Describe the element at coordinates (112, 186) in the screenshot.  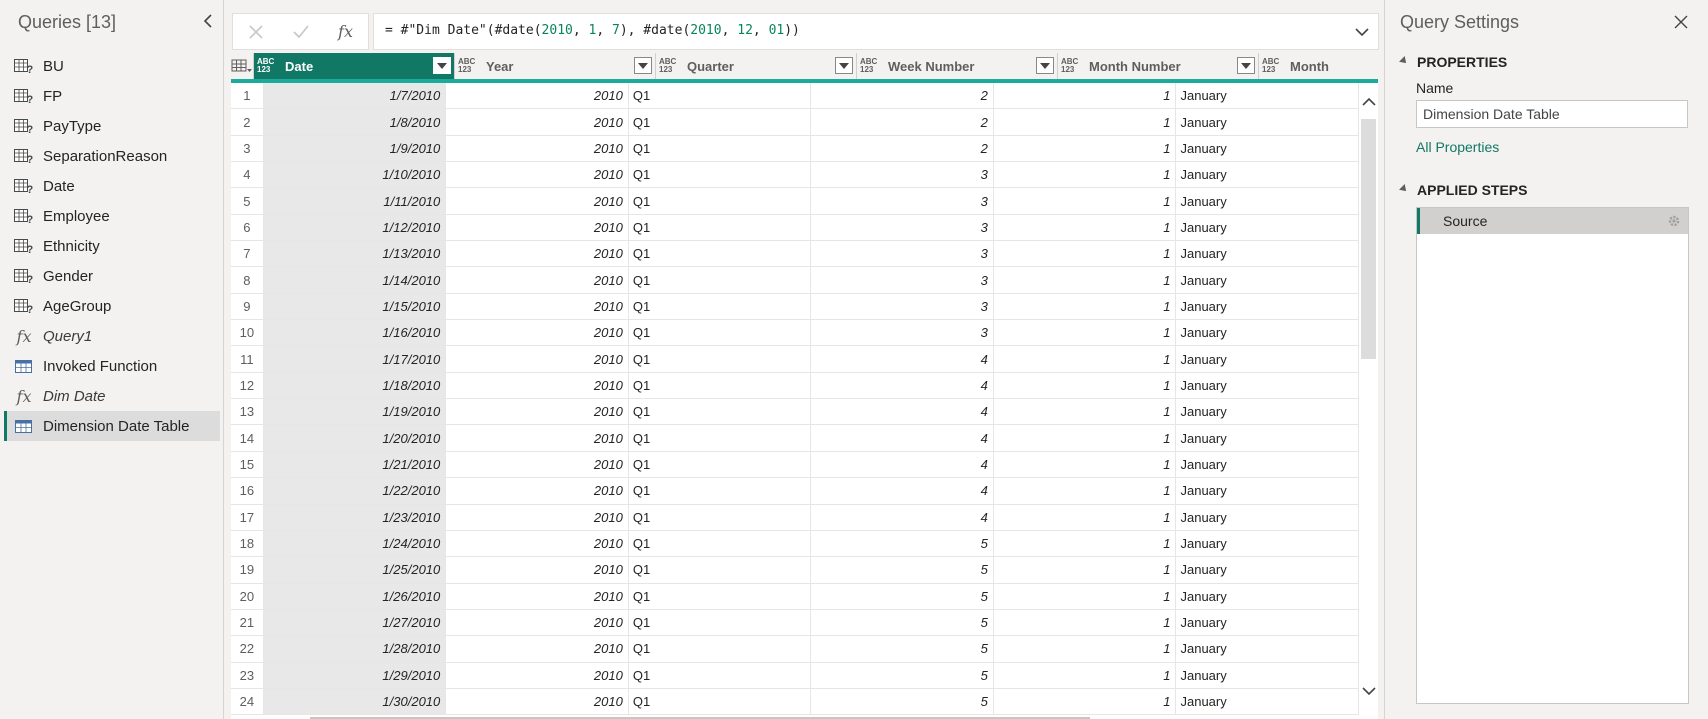
I see `query-item: ? Date` at that location.